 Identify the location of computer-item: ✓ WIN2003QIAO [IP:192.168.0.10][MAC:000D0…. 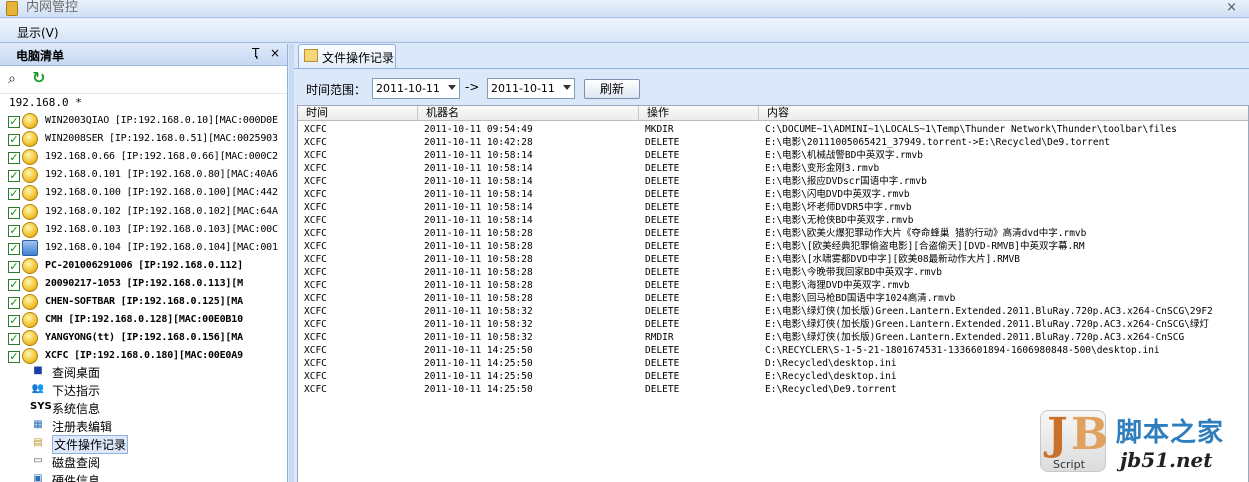
(147, 121).